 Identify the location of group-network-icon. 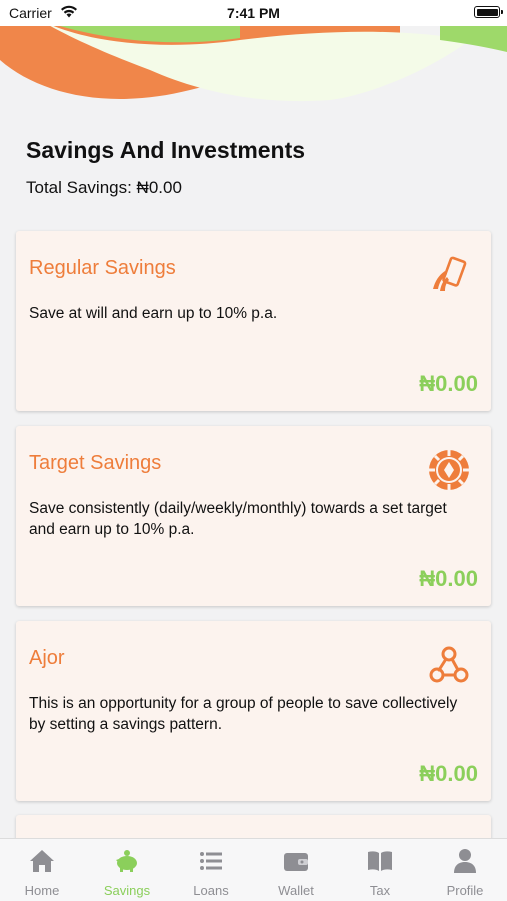
(449, 664).